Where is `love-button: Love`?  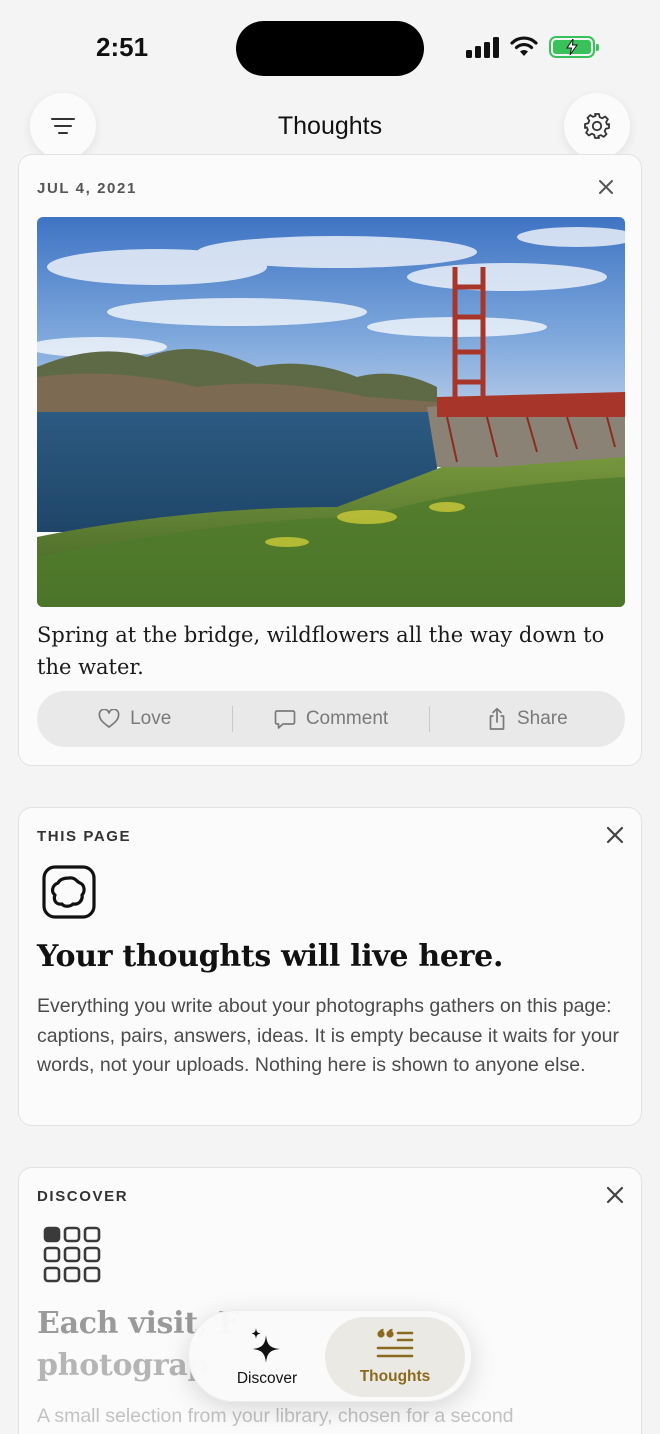
love-button: Love is located at coordinates (134, 719).